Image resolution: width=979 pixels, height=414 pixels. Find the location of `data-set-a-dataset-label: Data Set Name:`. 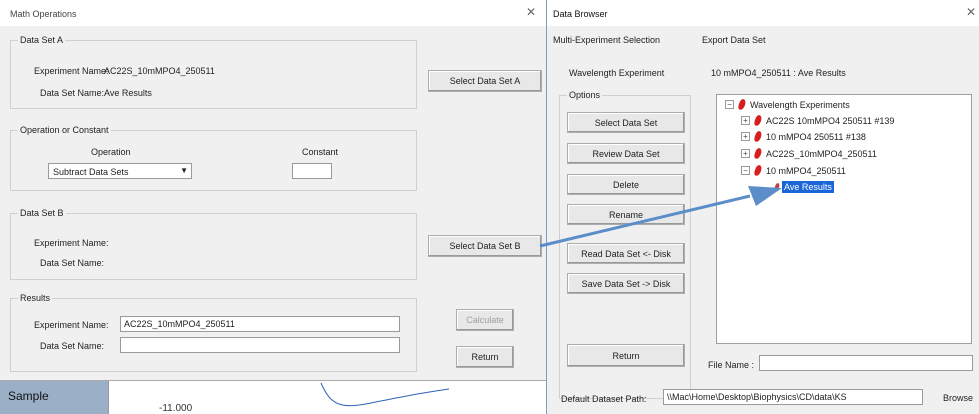

data-set-a-dataset-label: Data Set Name: is located at coordinates (72, 93).